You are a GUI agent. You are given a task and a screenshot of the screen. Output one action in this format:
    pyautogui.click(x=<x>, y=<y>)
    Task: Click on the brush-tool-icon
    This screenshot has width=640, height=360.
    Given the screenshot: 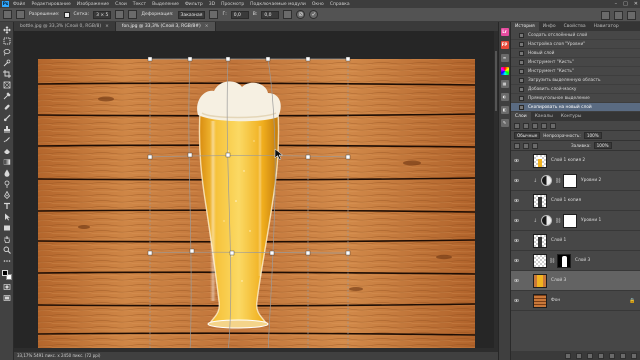 What is the action you would take?
    pyautogui.click(x=6, y=118)
    